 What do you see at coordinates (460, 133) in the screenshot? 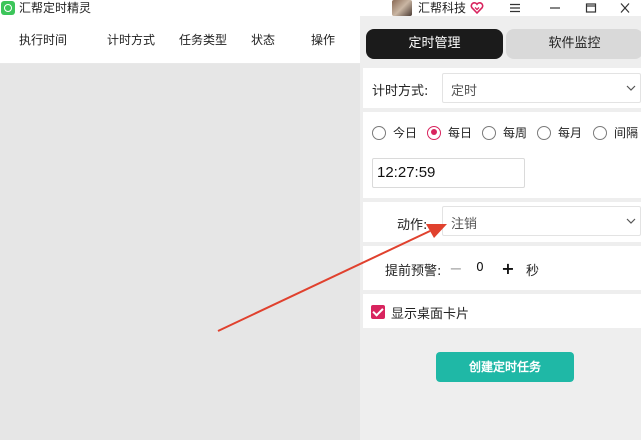
I see `radio-daily-label: 每日` at bounding box center [460, 133].